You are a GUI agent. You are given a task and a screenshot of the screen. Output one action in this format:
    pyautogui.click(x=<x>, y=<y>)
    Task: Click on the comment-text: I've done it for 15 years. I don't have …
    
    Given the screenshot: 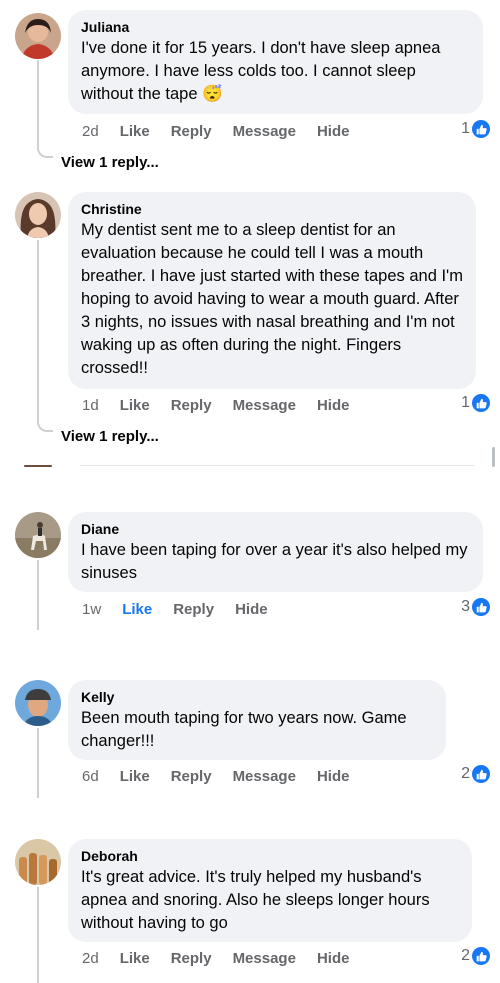 What is the action you would take?
    pyautogui.click(x=275, y=71)
    